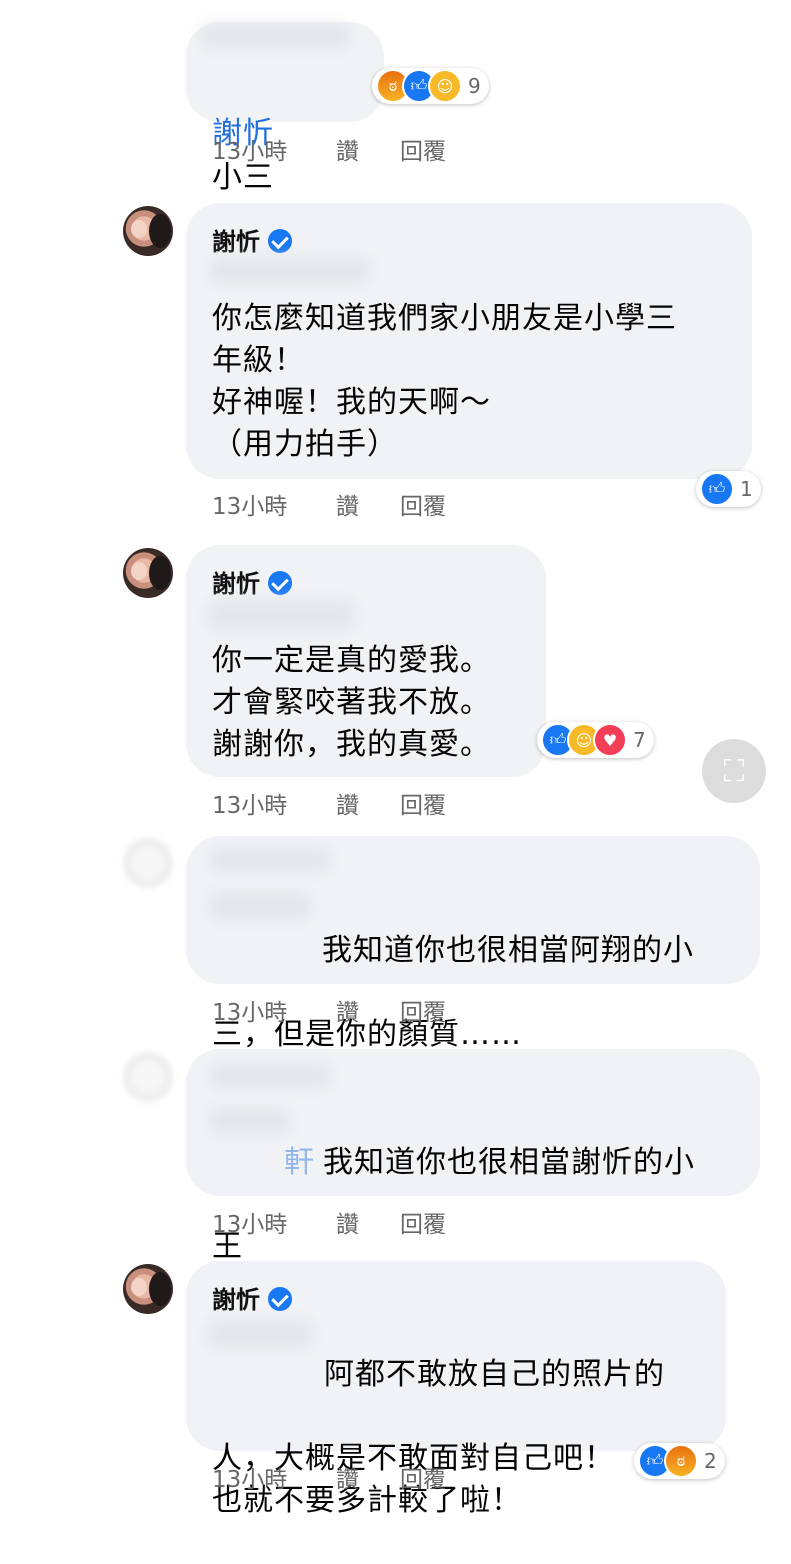 The height and width of the screenshot is (1564, 791). I want to click on reaction-count: 2, so click(710, 1461).